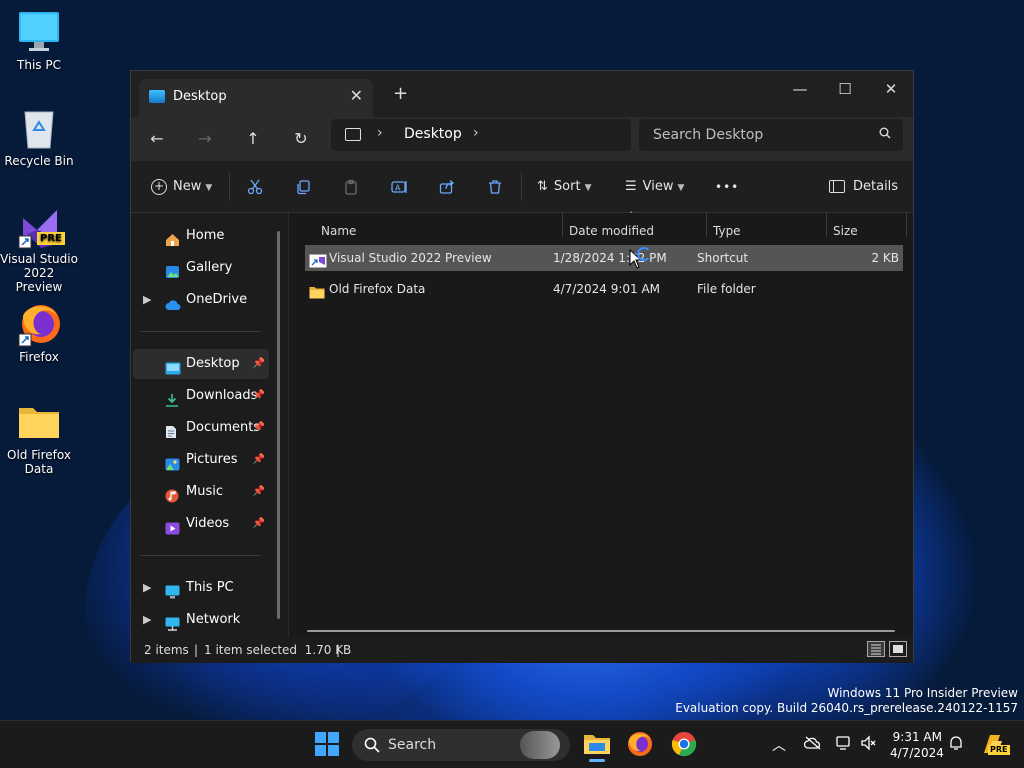 The height and width of the screenshot is (768, 1024). What do you see at coordinates (611, 231) in the screenshot?
I see `column-header-date-modified: Date modified` at bounding box center [611, 231].